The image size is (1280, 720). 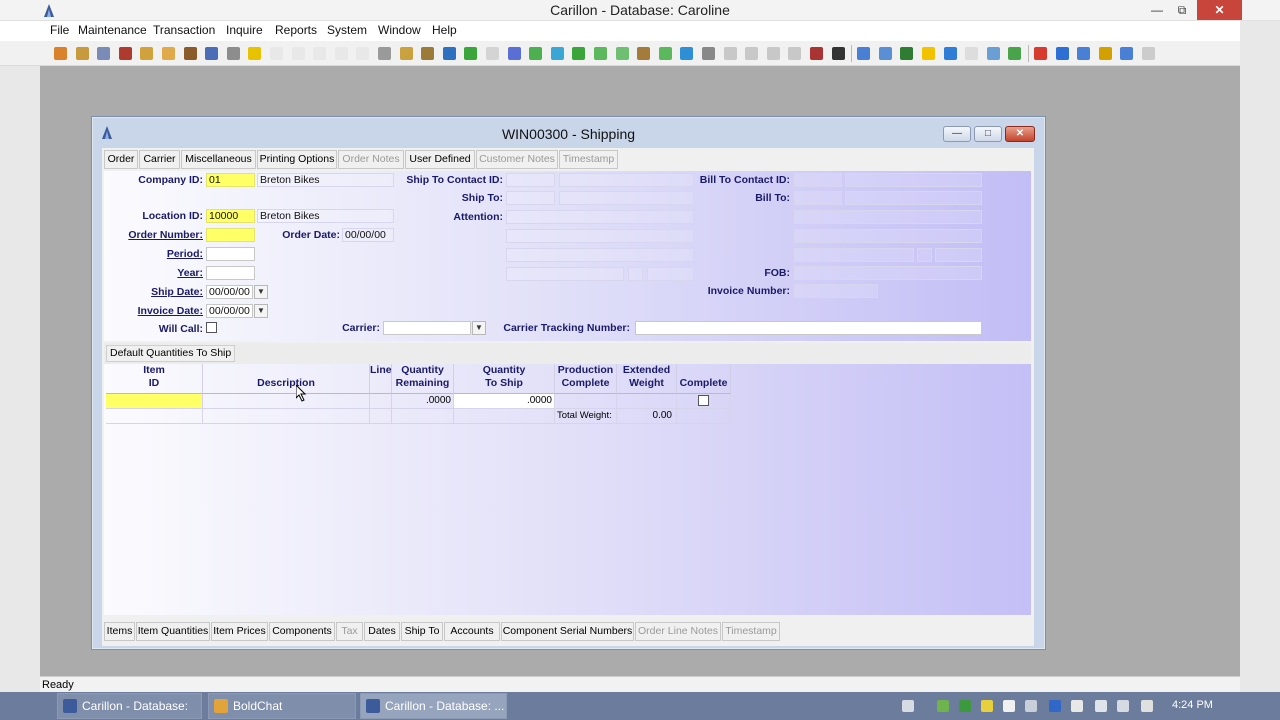 I want to click on taskbar-item-boldchat: BoldChat, so click(x=282, y=706).